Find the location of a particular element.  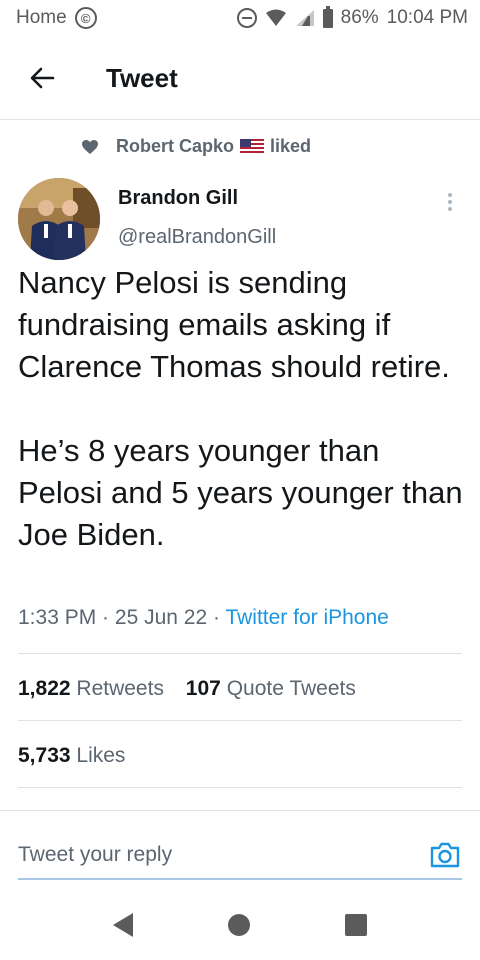

status-bar: Home © 86% 10:04 PM is located at coordinates (240, 18).